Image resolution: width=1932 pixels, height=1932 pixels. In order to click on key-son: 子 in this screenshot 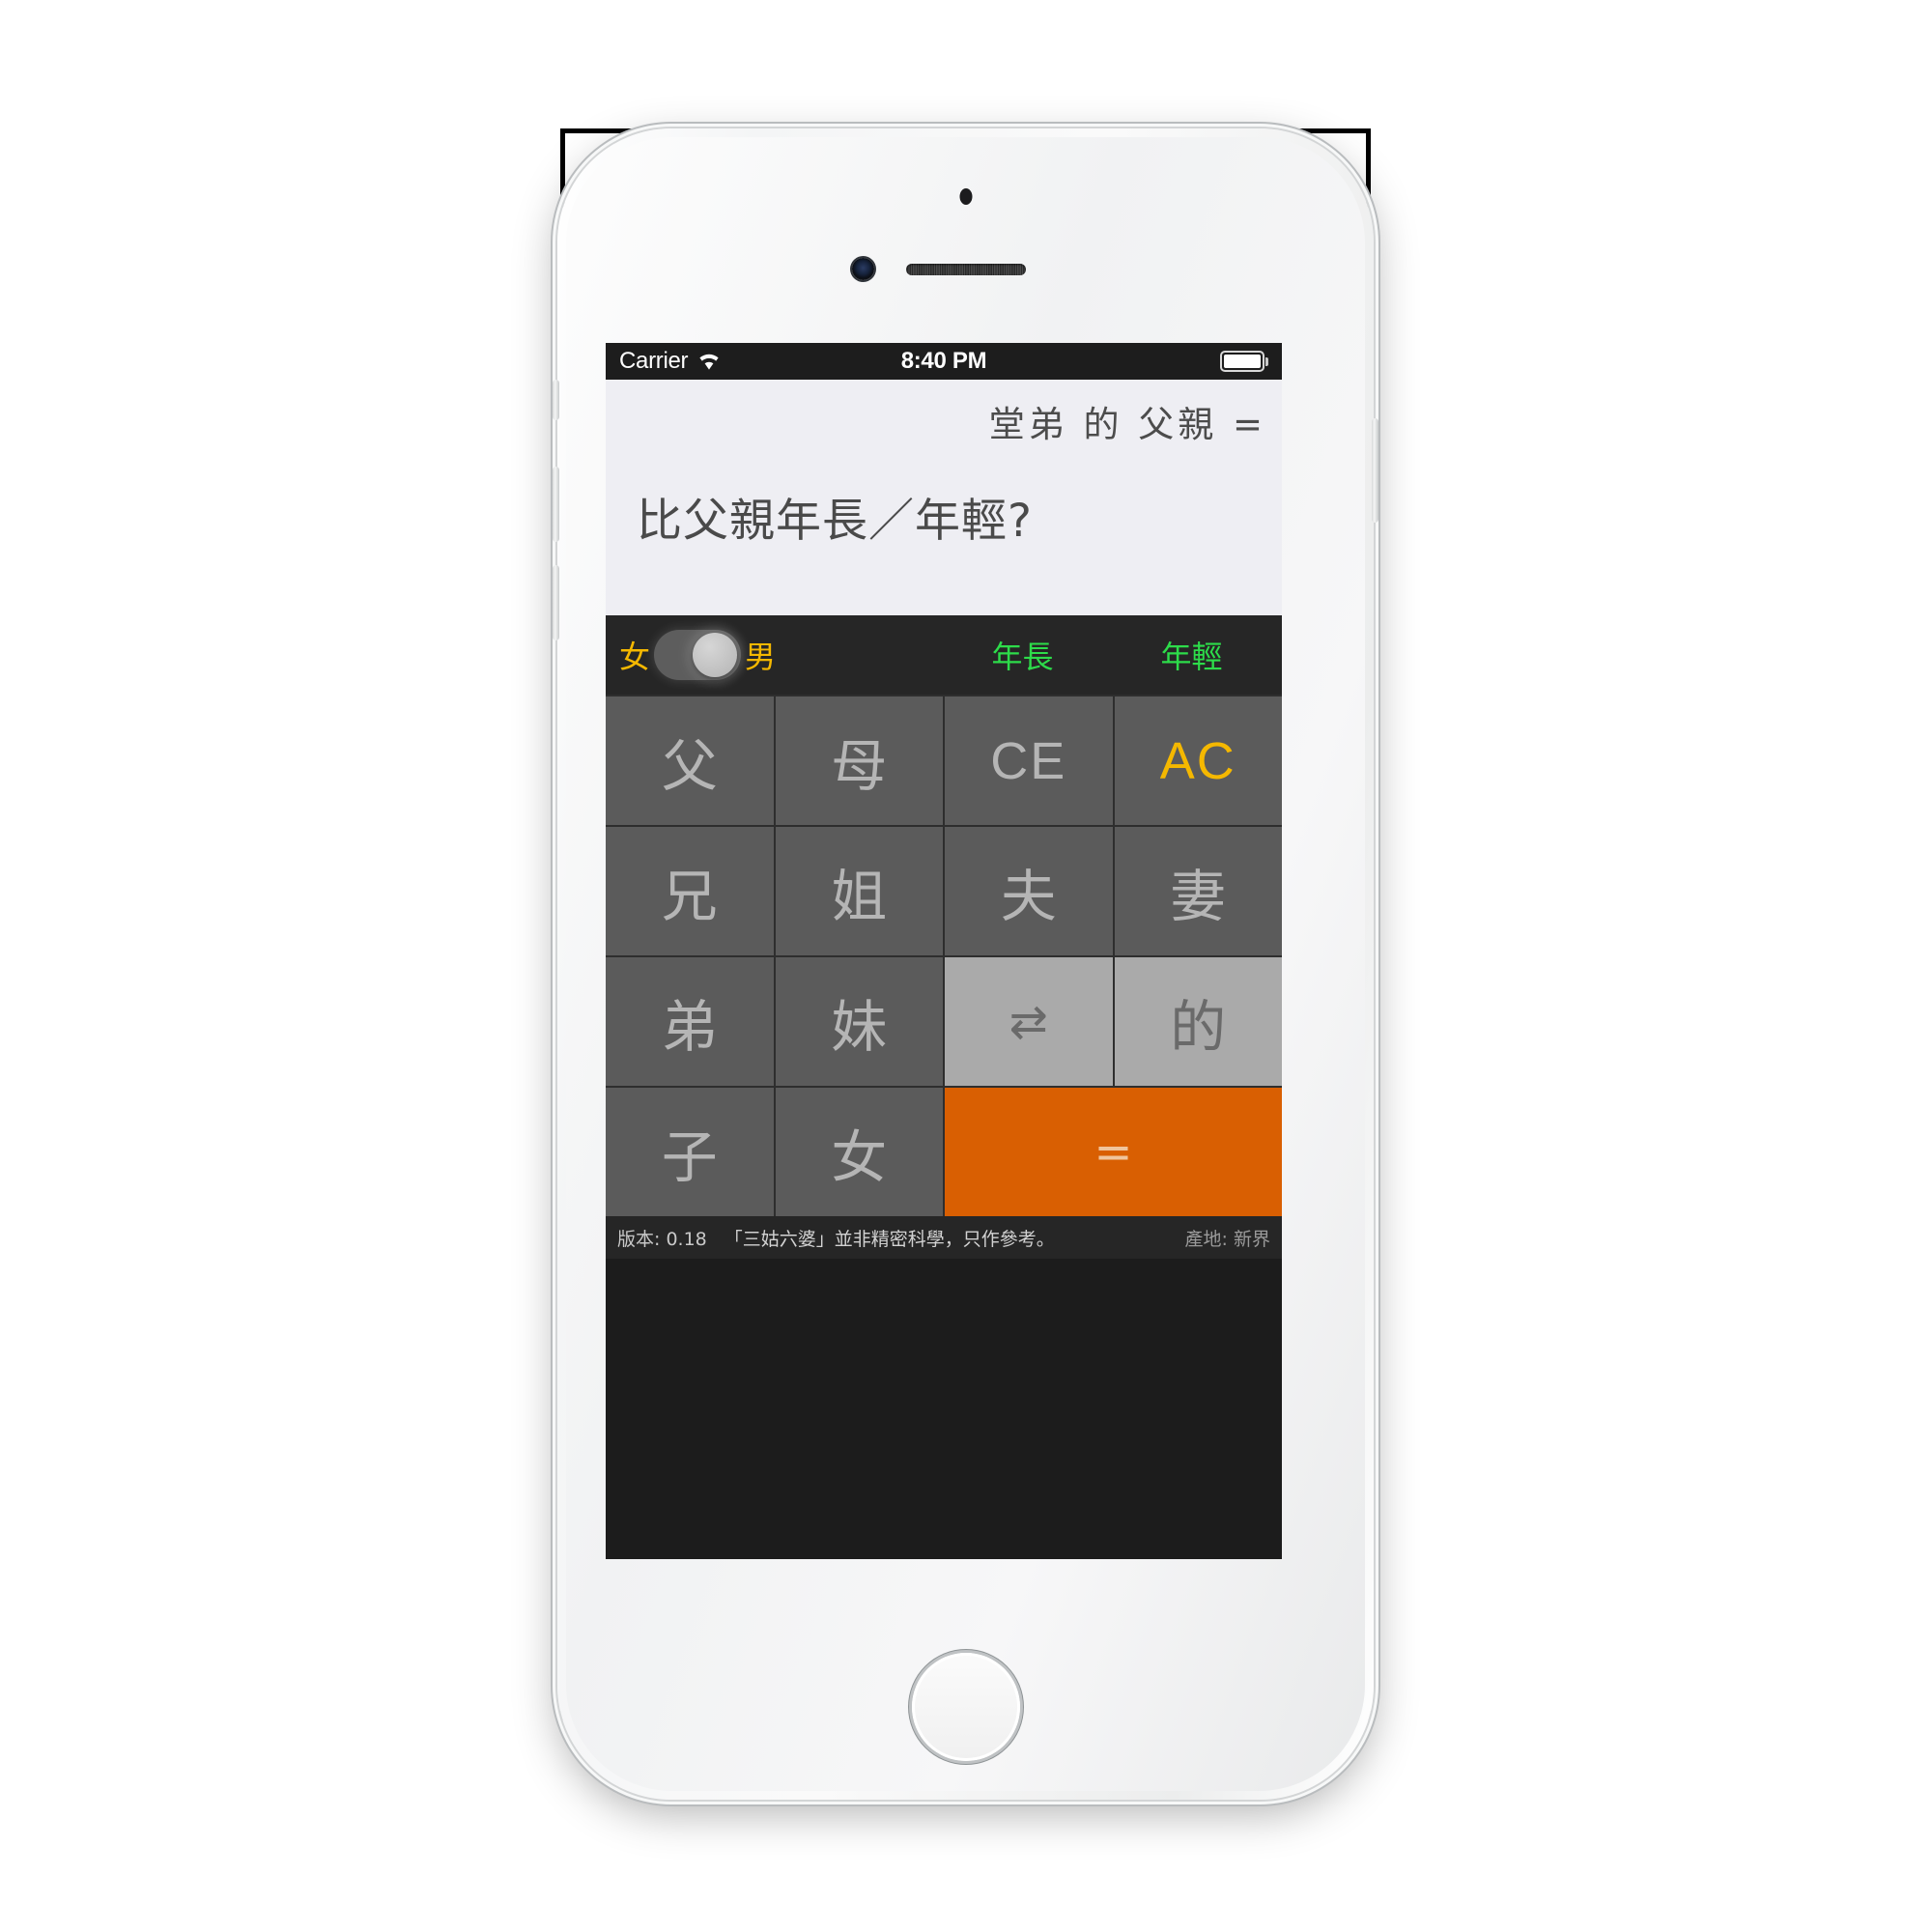, I will do `click(690, 1152)`.